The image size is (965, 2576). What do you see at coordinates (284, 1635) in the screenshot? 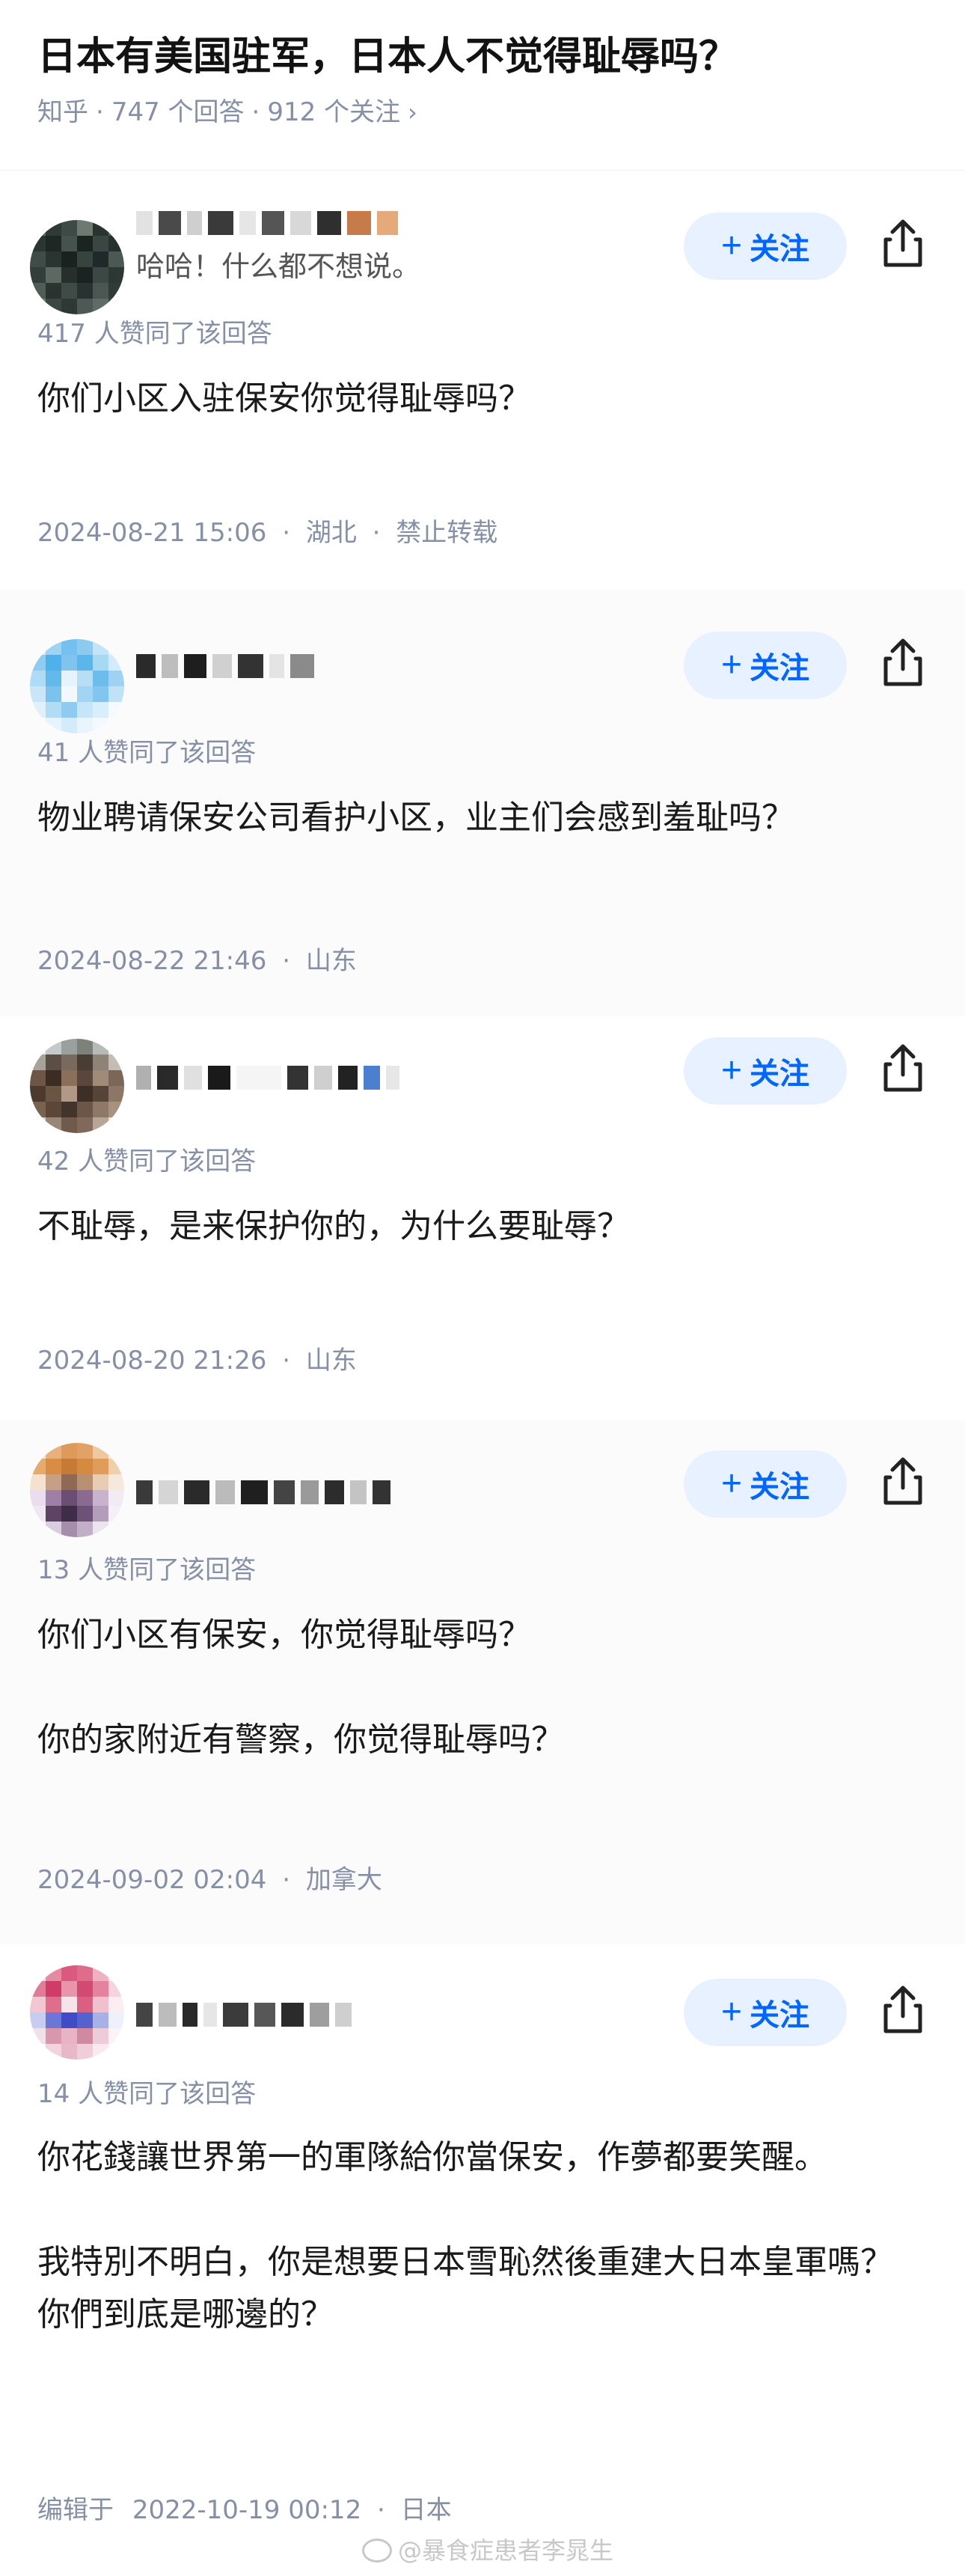
I see `answer-paragraph: 你们小区有保安，你觉得耻辱吗？` at bounding box center [284, 1635].